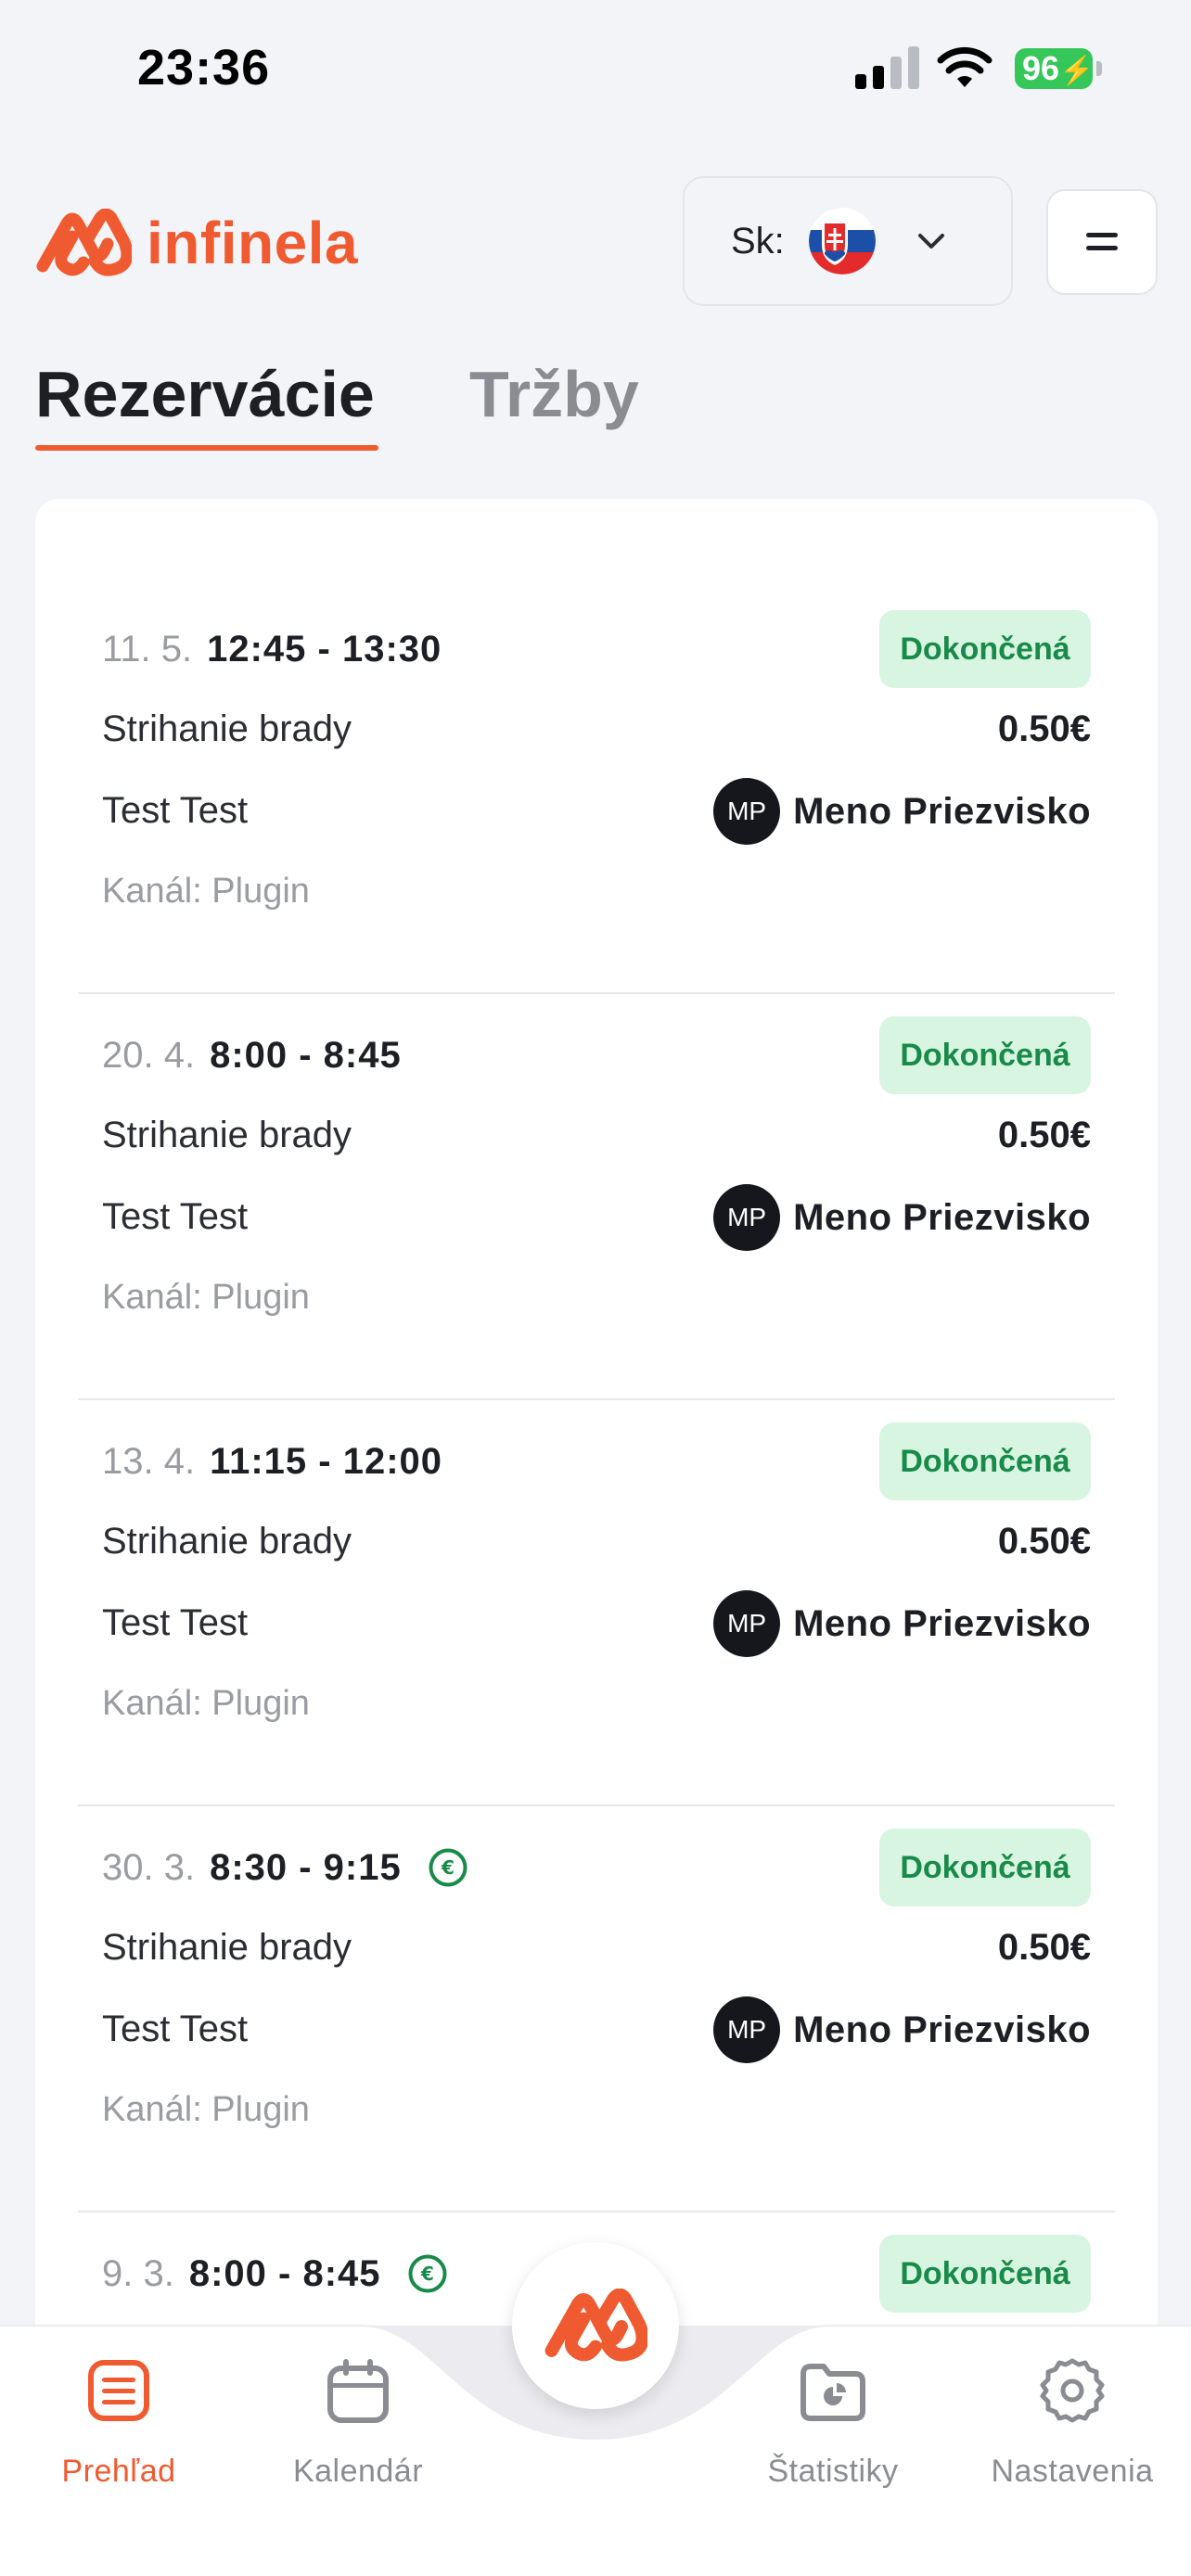 The image size is (1191, 2576). I want to click on reservation-date: 13. 4., so click(149, 1461).